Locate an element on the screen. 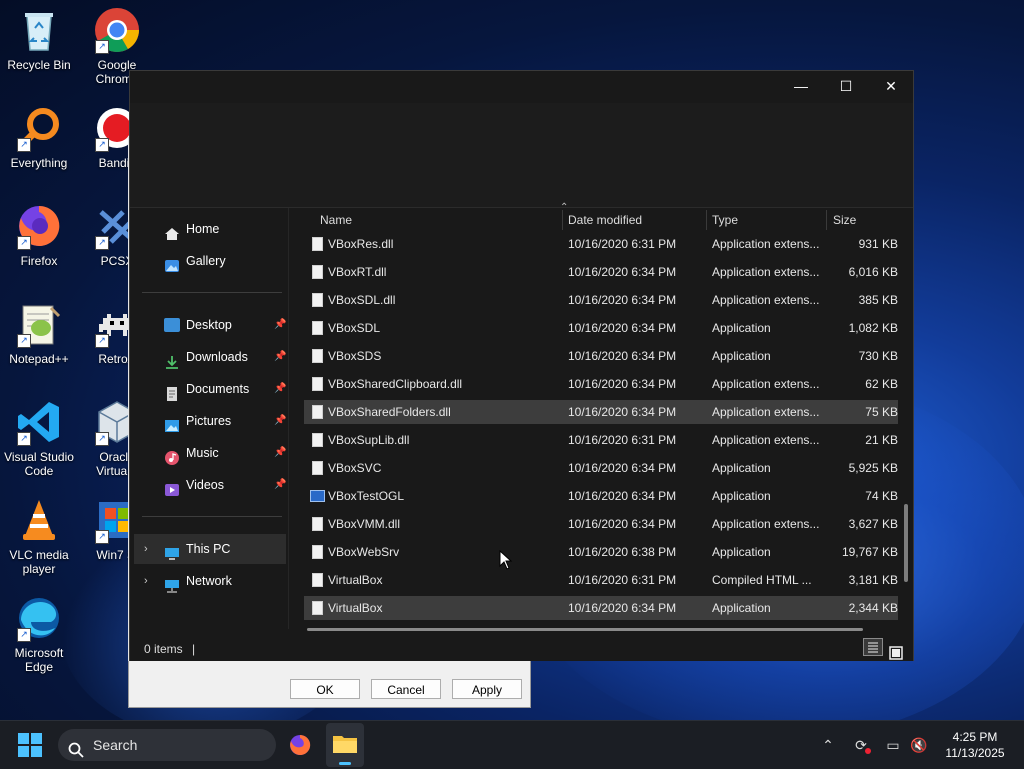 The height and width of the screenshot is (769, 1024). start-button is located at coordinates (30, 745).